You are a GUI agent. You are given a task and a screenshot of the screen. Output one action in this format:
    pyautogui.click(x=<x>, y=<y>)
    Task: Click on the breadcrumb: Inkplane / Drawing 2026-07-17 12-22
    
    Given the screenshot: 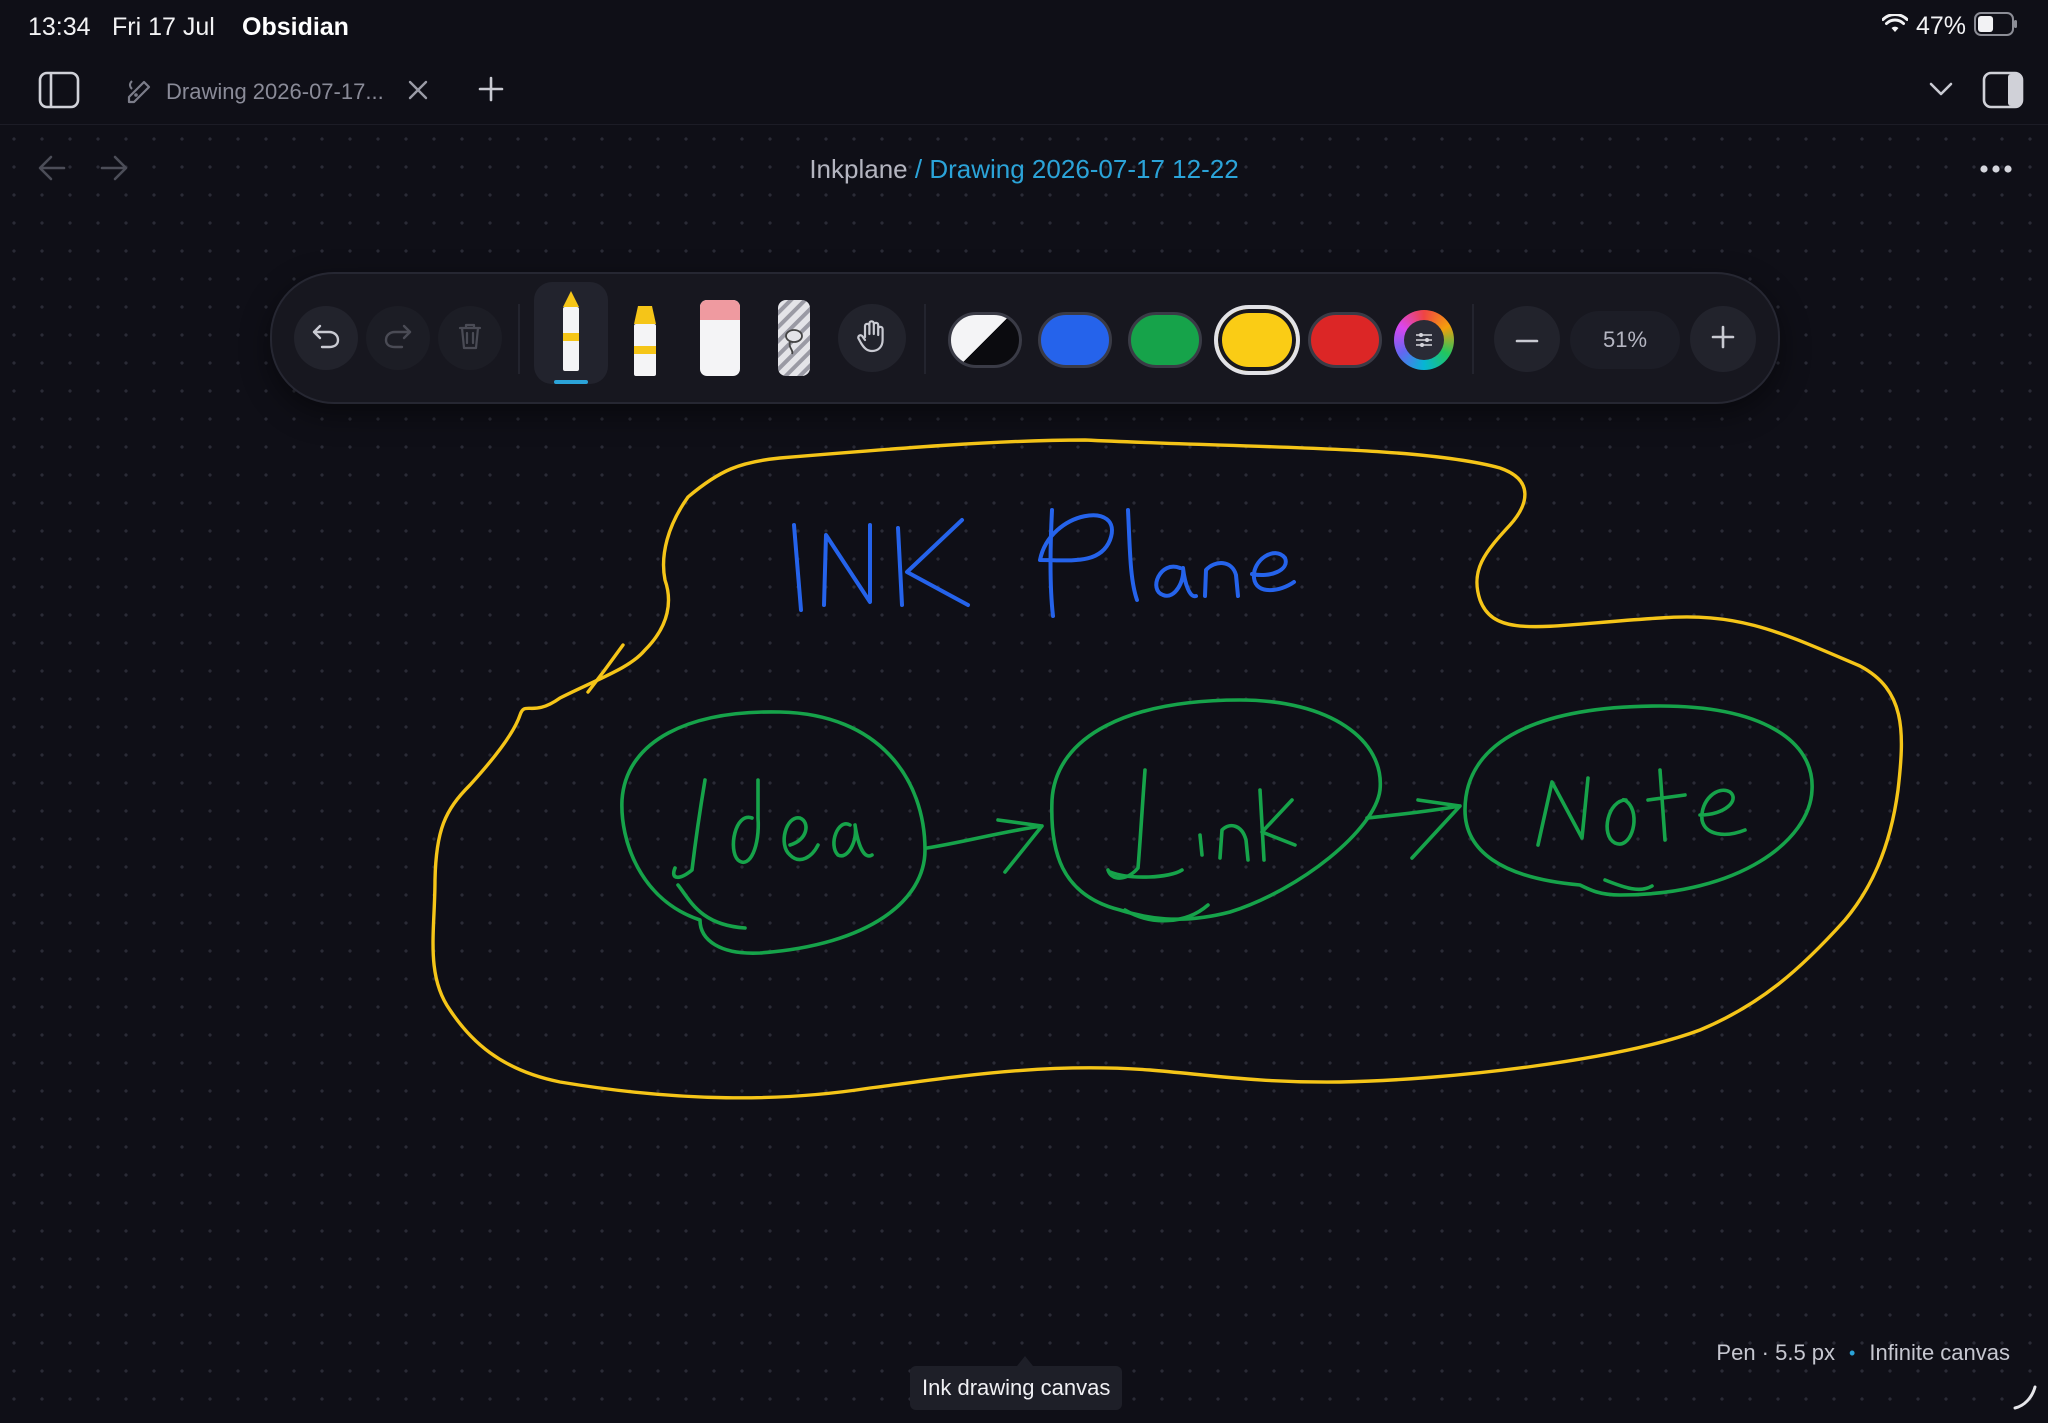 What is the action you would take?
    pyautogui.click(x=1024, y=169)
    